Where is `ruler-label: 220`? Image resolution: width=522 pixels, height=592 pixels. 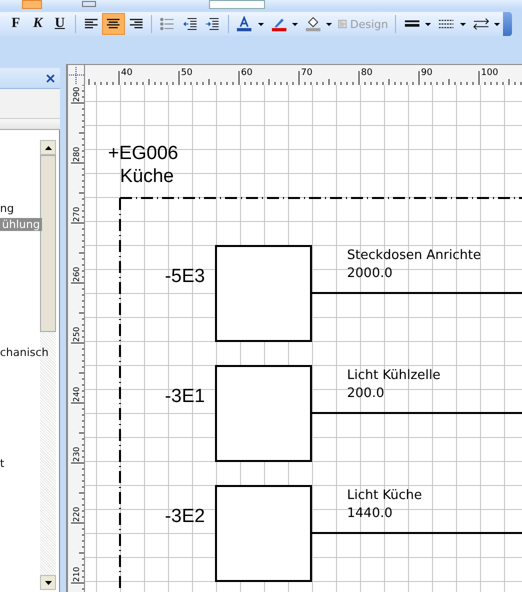
ruler-label: 220 is located at coordinates (76, 514).